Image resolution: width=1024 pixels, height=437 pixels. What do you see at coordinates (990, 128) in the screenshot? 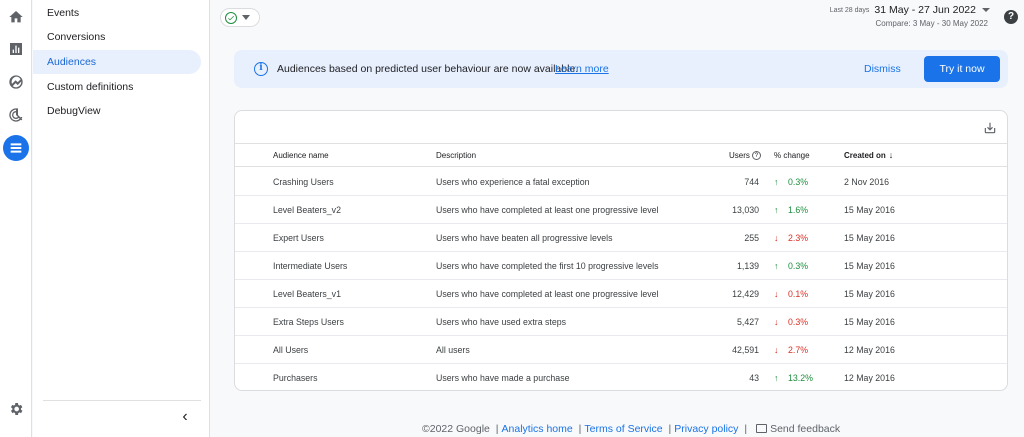
I see `download-icon` at bounding box center [990, 128].